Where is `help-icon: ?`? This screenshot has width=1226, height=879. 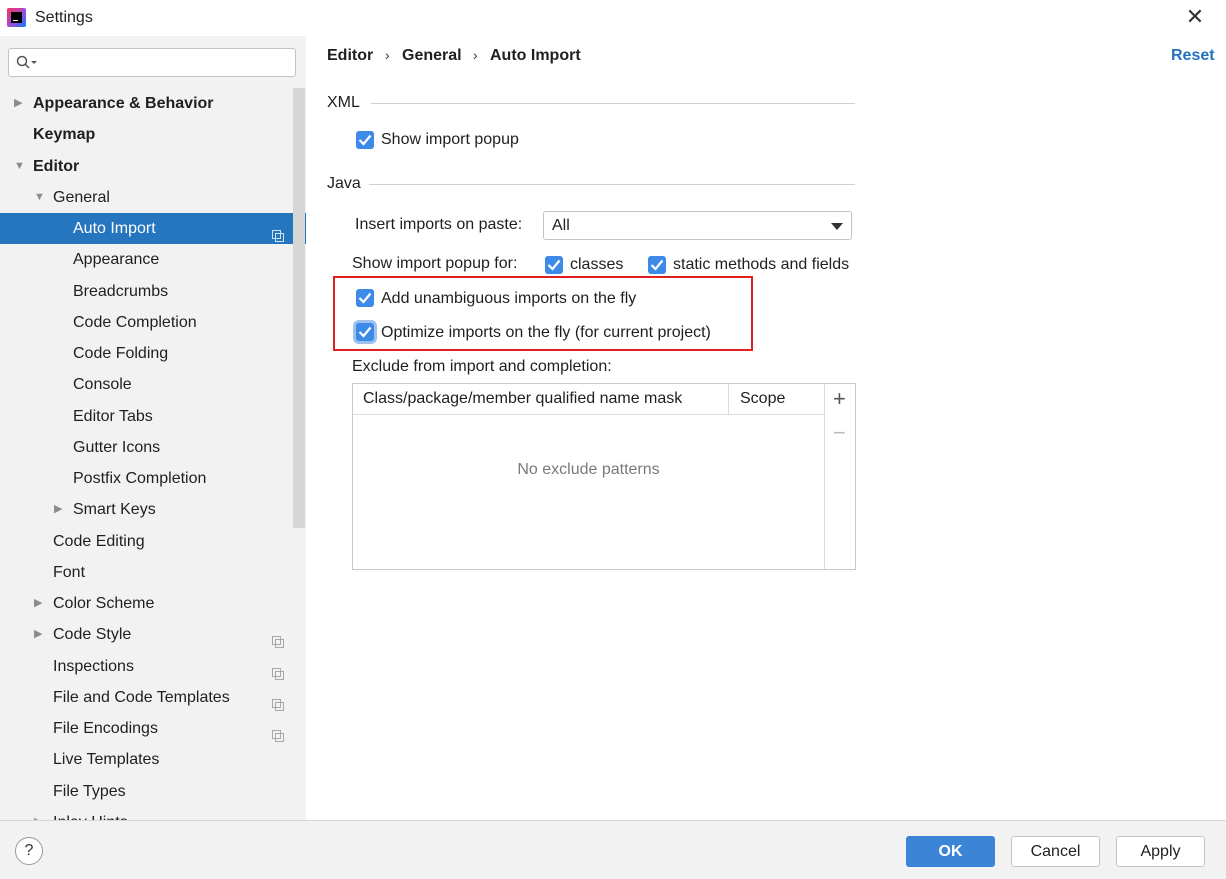 help-icon: ? is located at coordinates (29, 851).